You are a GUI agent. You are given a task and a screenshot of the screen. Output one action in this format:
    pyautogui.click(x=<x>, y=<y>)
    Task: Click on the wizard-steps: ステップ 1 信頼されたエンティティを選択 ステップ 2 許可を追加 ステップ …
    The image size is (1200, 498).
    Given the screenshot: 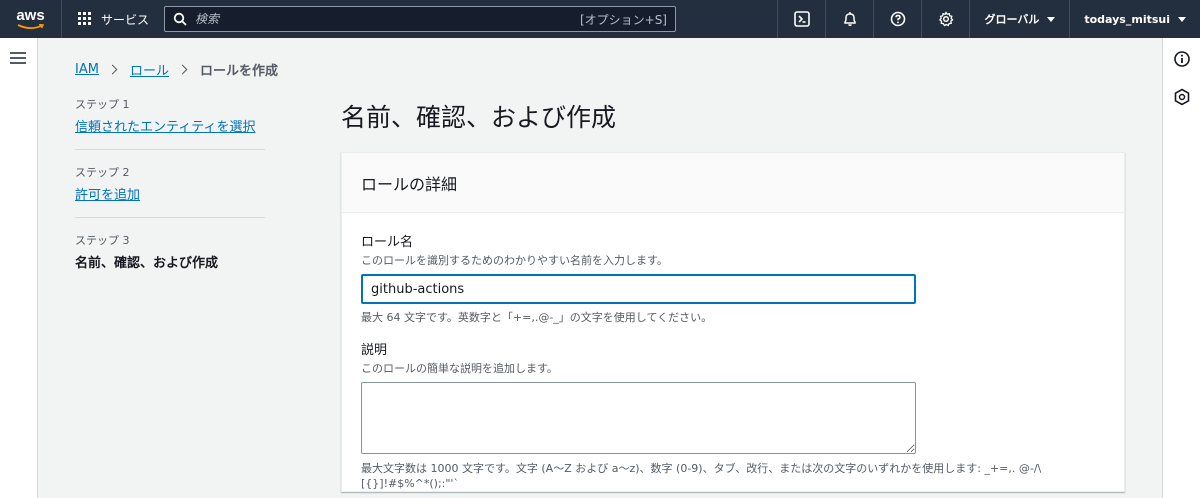 What is the action you would take?
    pyautogui.click(x=170, y=197)
    